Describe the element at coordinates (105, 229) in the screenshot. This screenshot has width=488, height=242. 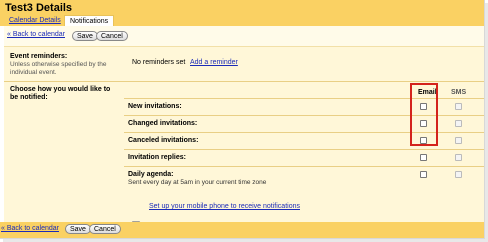
I see `cancel-button-bottom: Cancel` at that location.